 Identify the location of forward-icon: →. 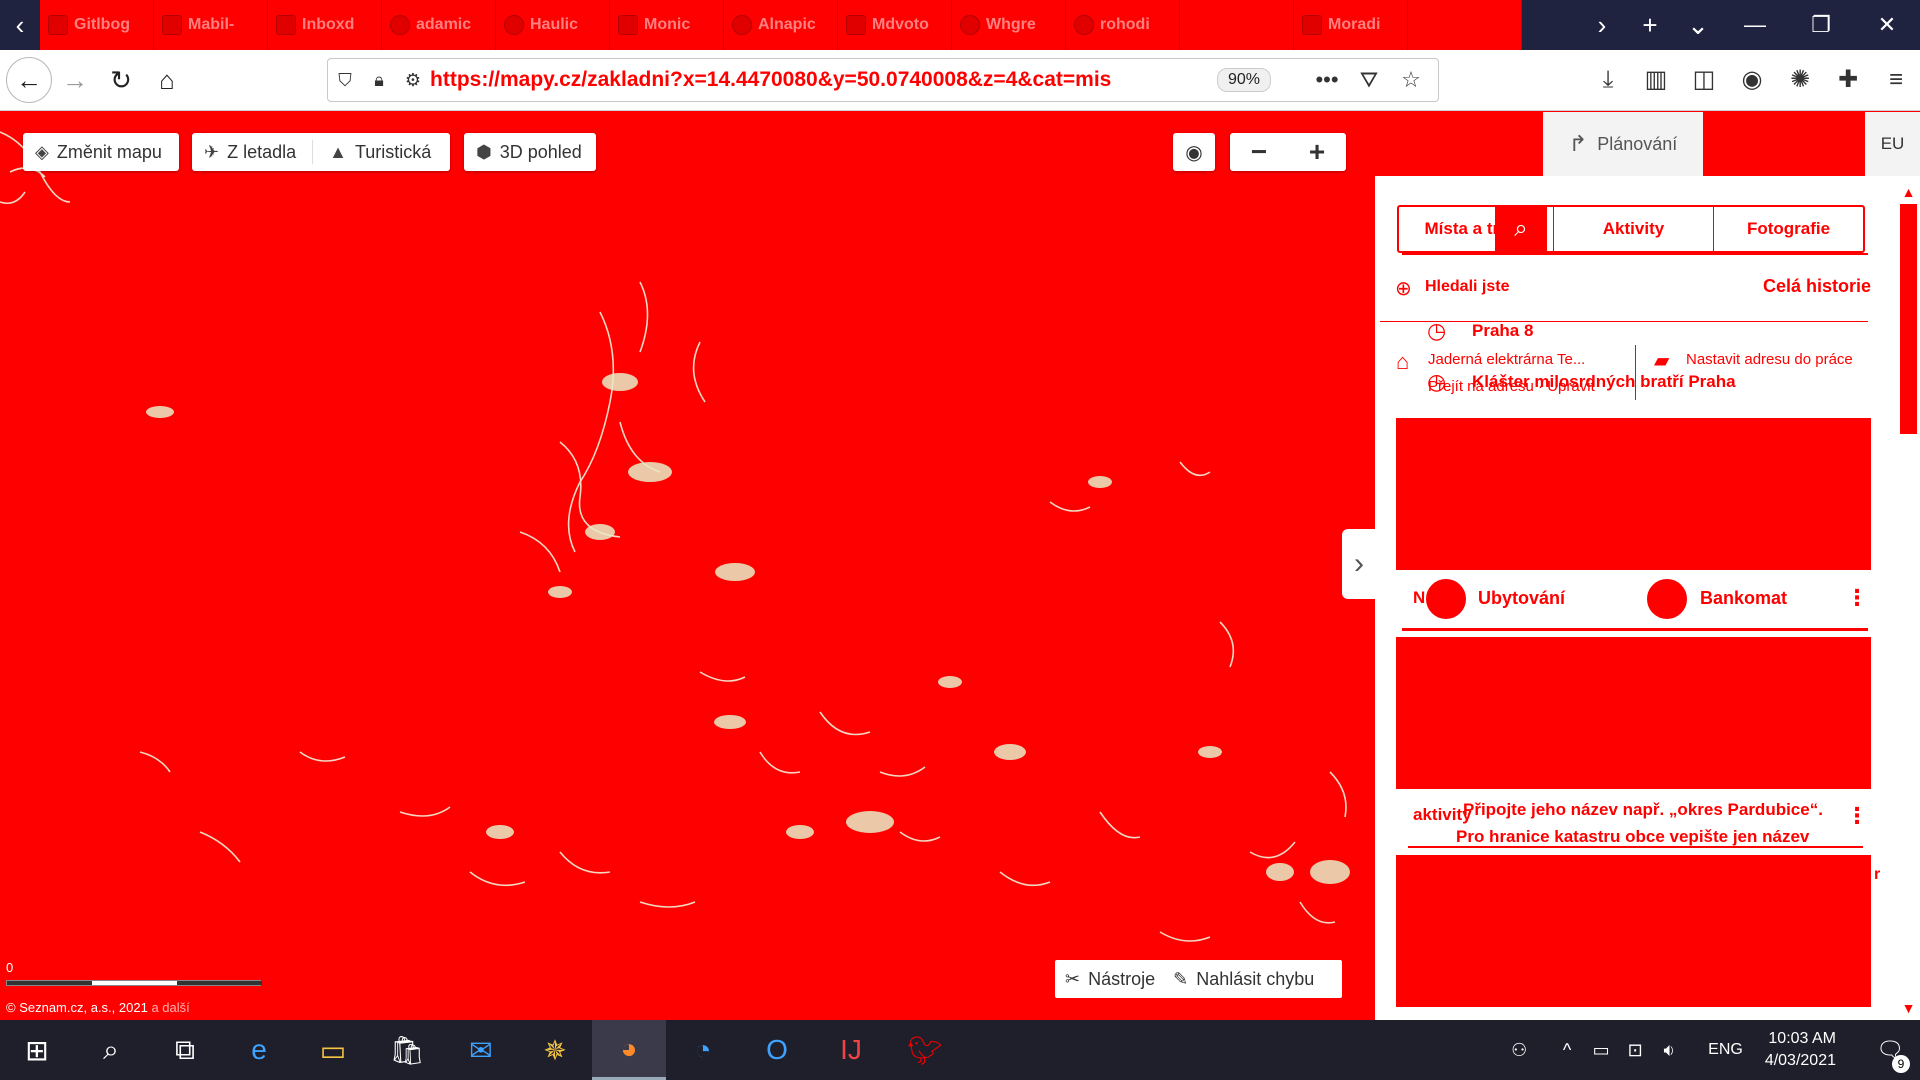
(75, 80).